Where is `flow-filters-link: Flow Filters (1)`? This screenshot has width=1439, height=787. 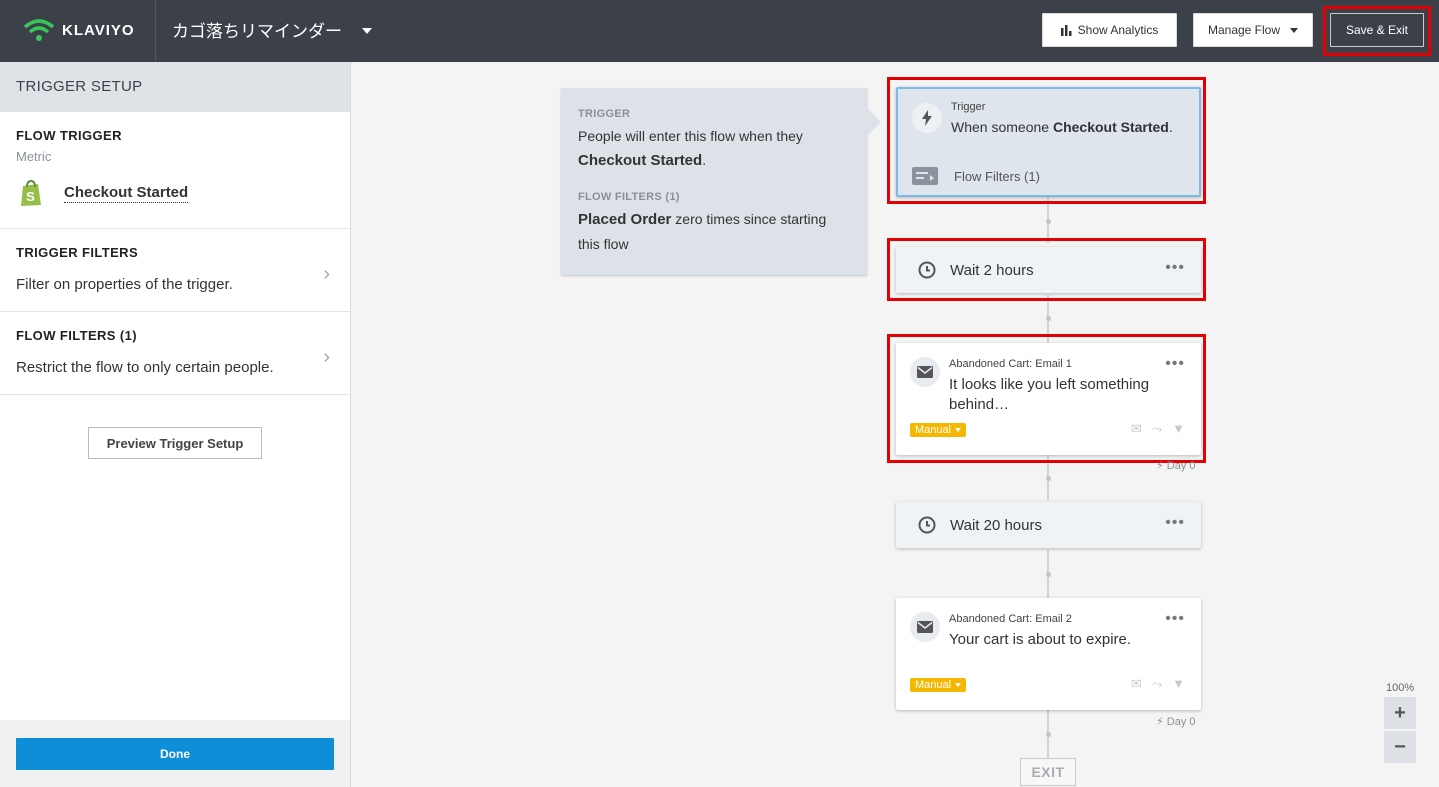 flow-filters-link: Flow Filters (1) is located at coordinates (997, 176).